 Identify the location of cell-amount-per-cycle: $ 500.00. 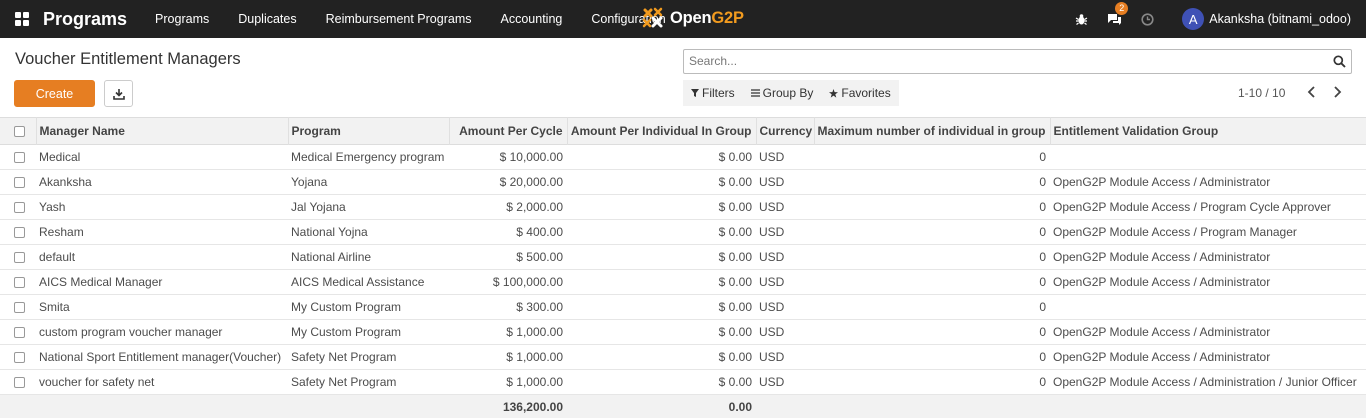
(508, 257).